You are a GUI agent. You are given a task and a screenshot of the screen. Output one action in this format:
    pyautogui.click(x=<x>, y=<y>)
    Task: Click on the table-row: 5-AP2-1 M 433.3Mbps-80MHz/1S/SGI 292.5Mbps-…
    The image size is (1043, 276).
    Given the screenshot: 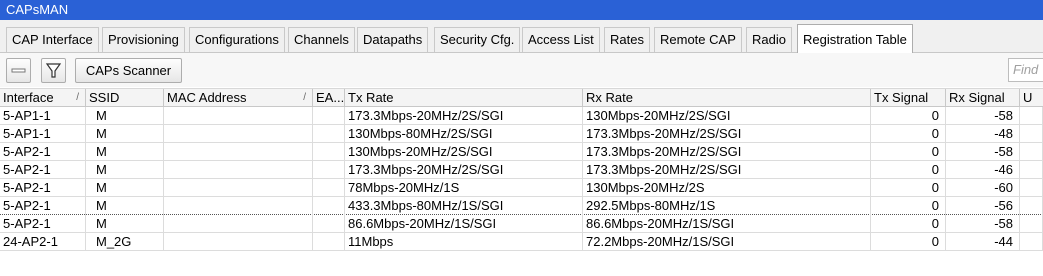 What is the action you would take?
    pyautogui.click(x=521, y=206)
    